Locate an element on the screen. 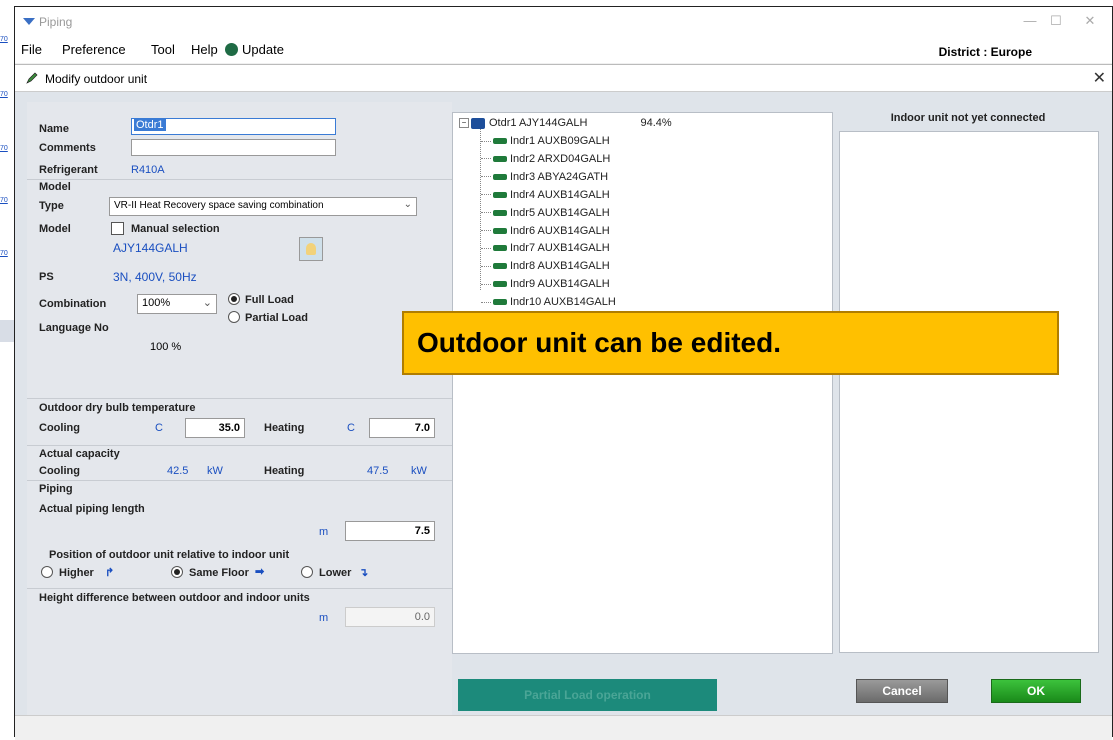 Image resolution: width=1113 pixels, height=740 pixels. tree-indoor-unit: Indr8 AUXB14GALH is located at coordinates (545, 266).